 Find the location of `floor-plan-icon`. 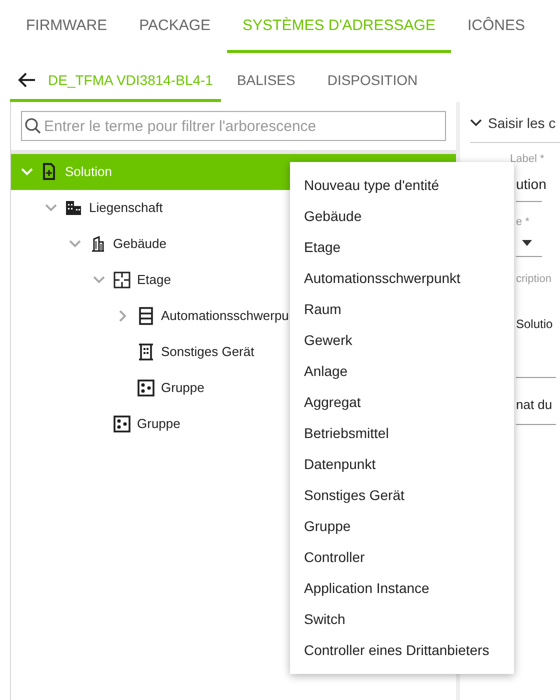

floor-plan-icon is located at coordinates (122, 280).